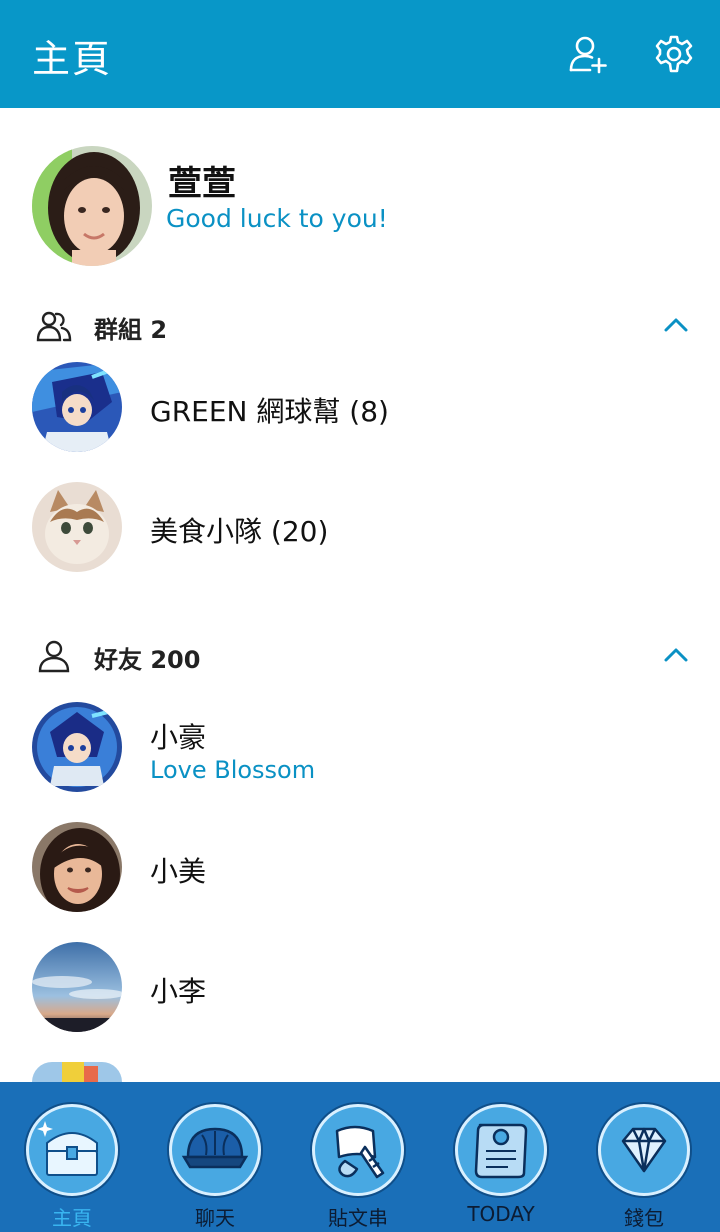 The height and width of the screenshot is (1232, 720). Describe the element at coordinates (72, 59) in the screenshot. I see `page-title: 主頁` at that location.